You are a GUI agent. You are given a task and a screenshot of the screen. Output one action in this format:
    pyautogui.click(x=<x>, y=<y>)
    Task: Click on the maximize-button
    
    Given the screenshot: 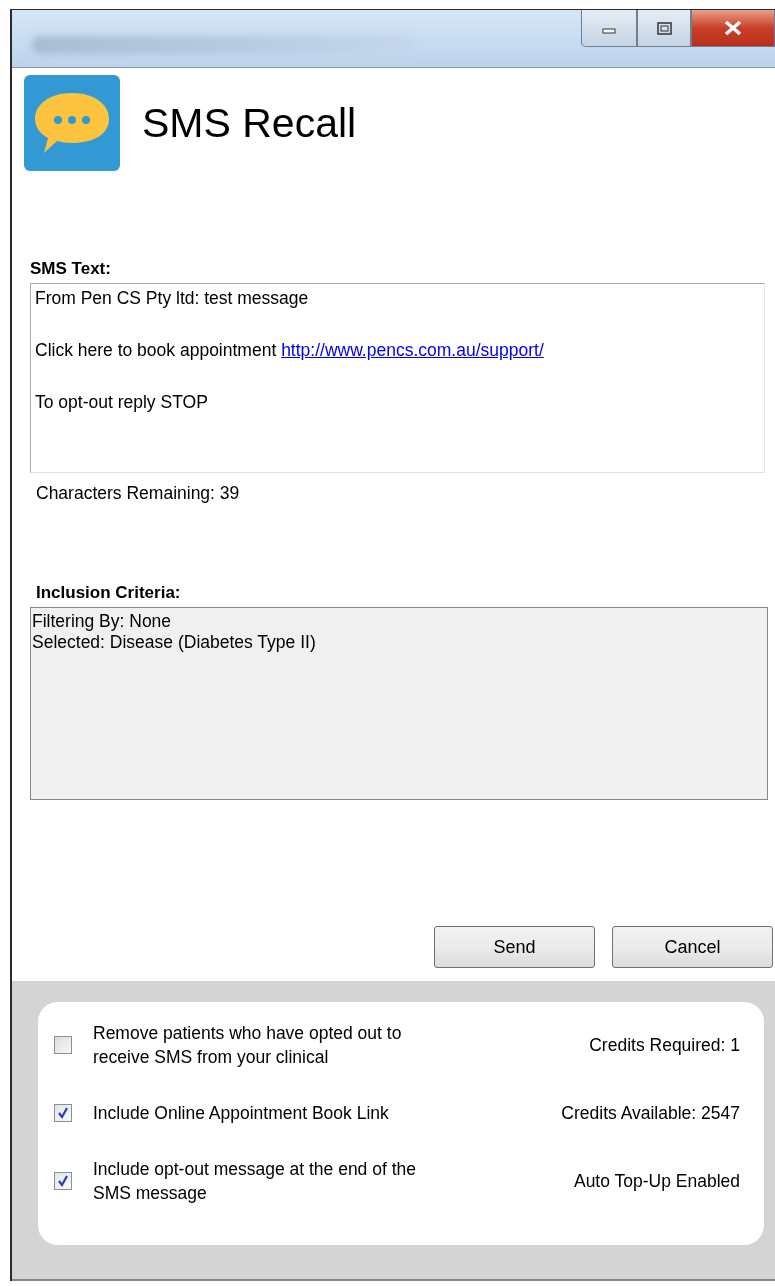 What is the action you would take?
    pyautogui.click(x=664, y=28)
    